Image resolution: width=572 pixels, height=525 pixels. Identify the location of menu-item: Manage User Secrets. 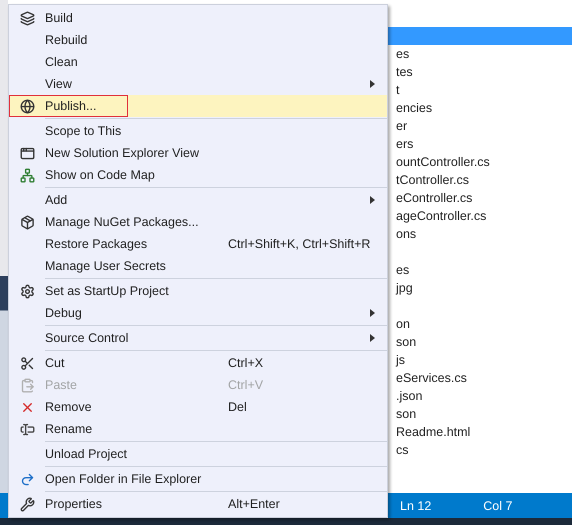
(198, 266).